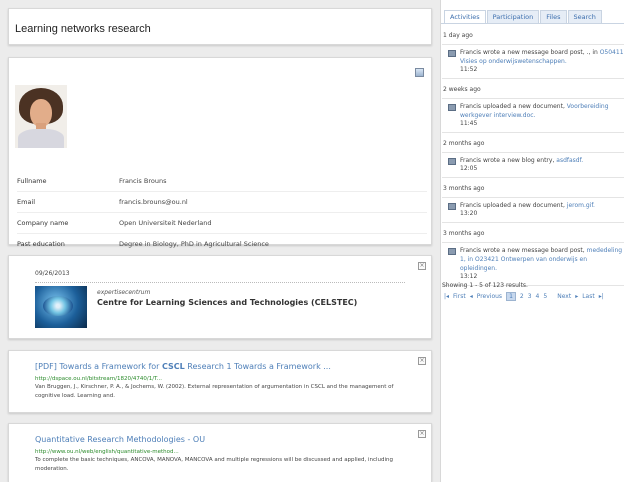  Describe the element at coordinates (513, 17) in the screenshot. I see `tab-participation: Participation` at that location.